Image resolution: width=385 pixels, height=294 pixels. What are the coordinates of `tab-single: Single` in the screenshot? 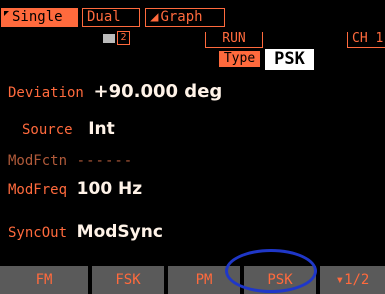 It's located at (39, 17).